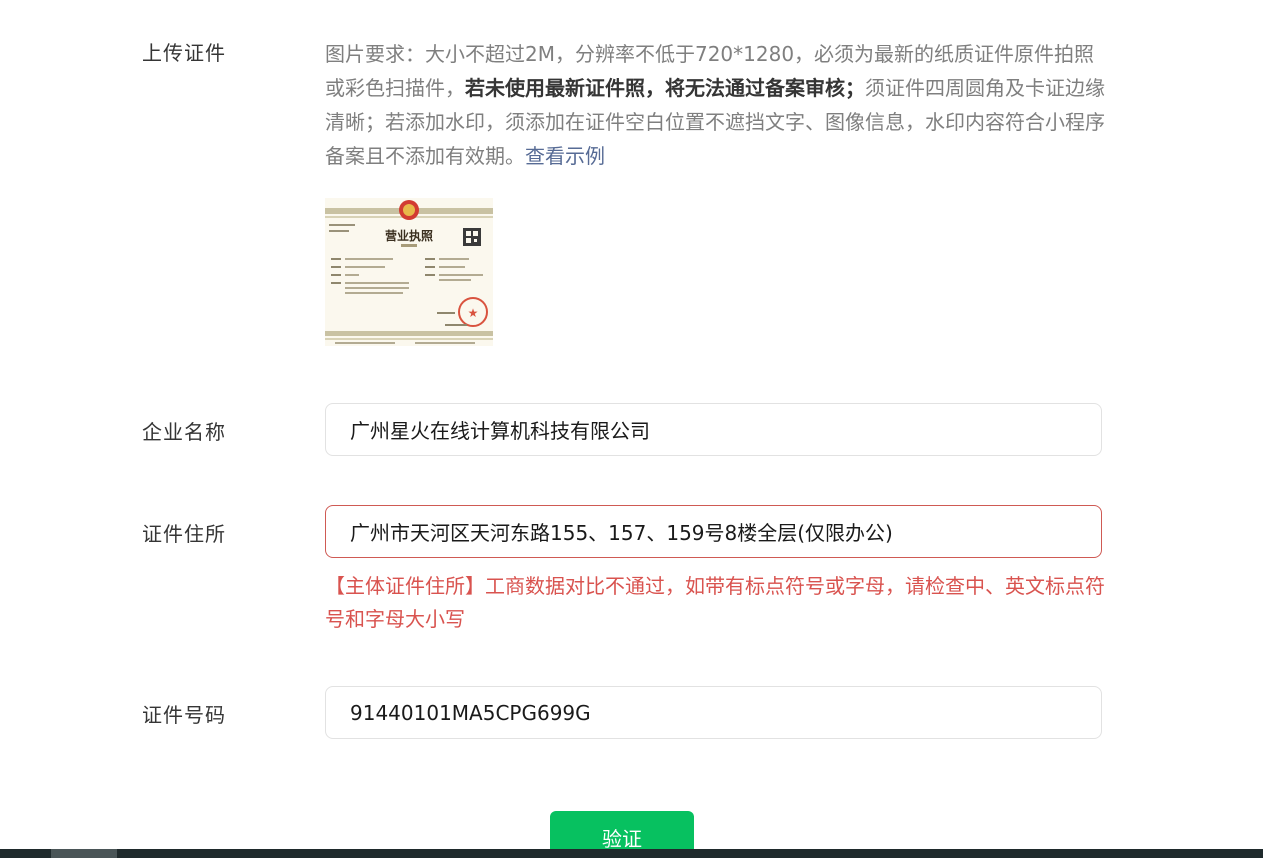  Describe the element at coordinates (184, 715) in the screenshot. I see `license-number-label: 证件号码` at that location.